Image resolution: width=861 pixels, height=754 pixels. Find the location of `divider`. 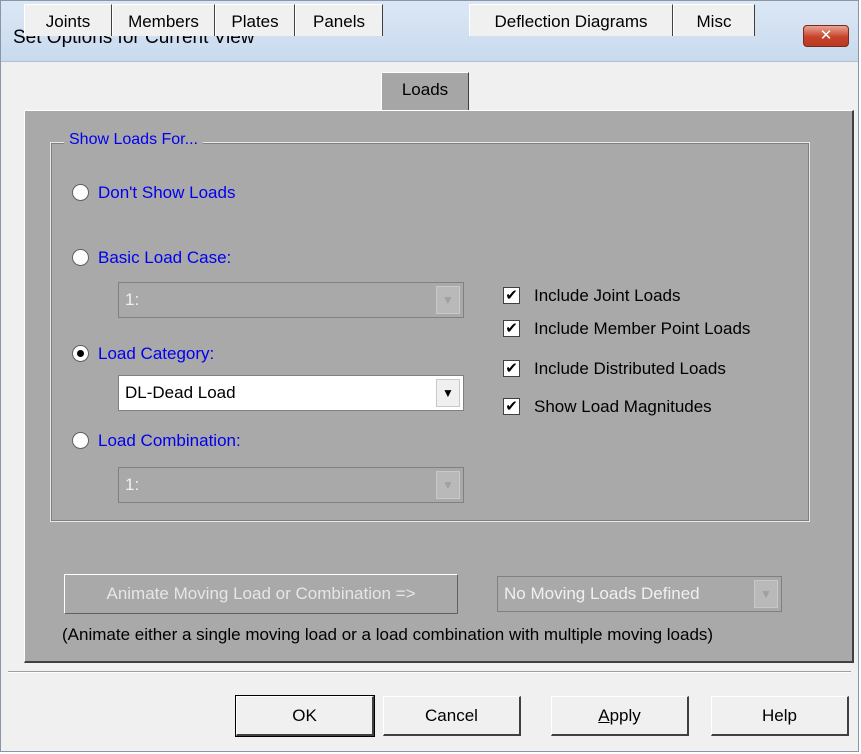

divider is located at coordinates (429, 672).